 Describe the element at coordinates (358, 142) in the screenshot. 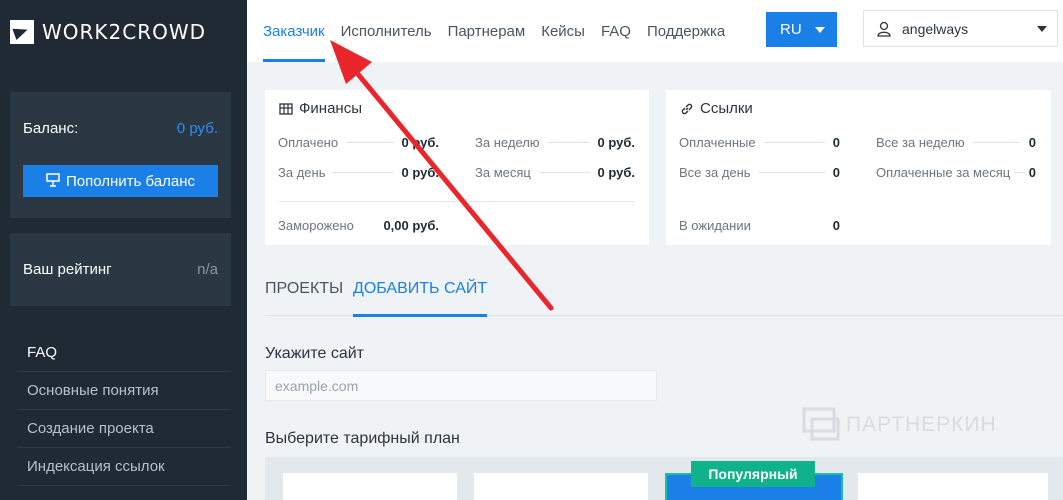

I see `finance-paid: Оплачено 0 руб.` at that location.